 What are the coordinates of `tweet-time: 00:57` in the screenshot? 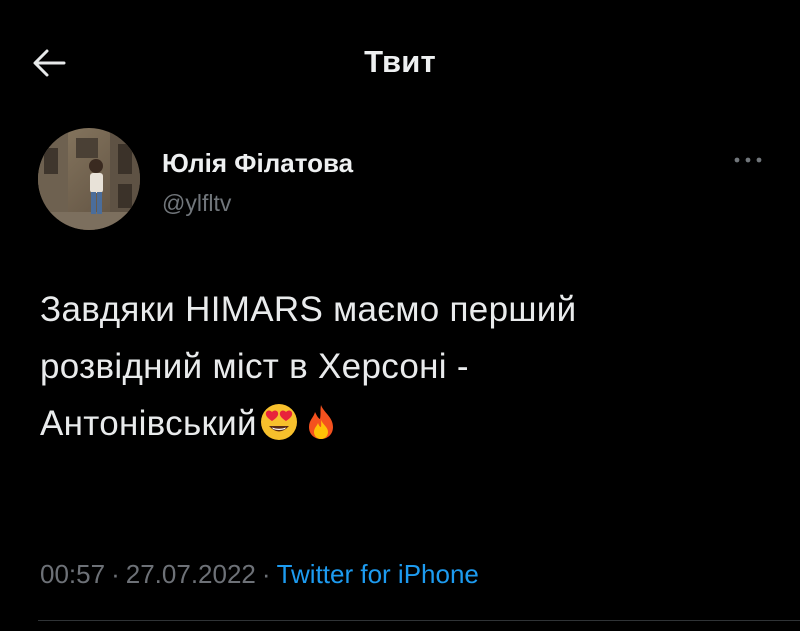 It's located at (73, 574).